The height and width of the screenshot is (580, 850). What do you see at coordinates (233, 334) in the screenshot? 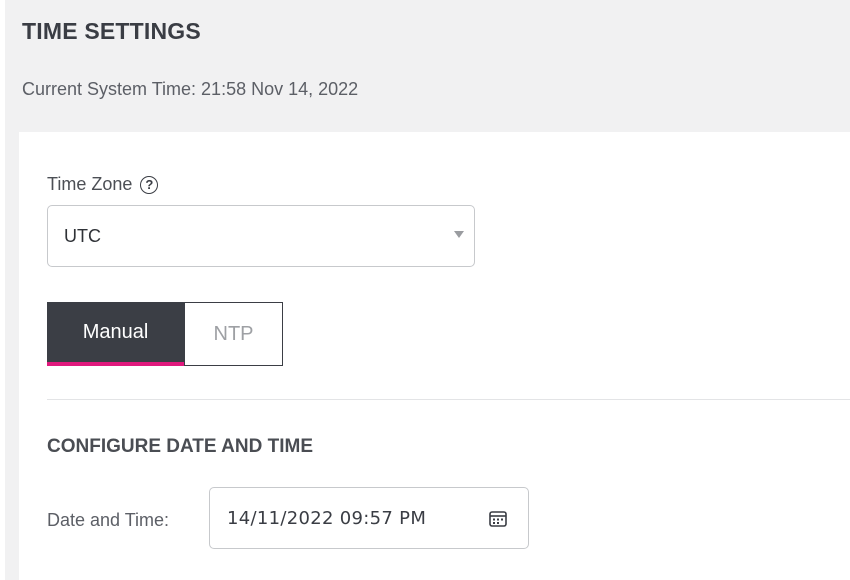
I see `ntp-mode-button: NTP` at bounding box center [233, 334].